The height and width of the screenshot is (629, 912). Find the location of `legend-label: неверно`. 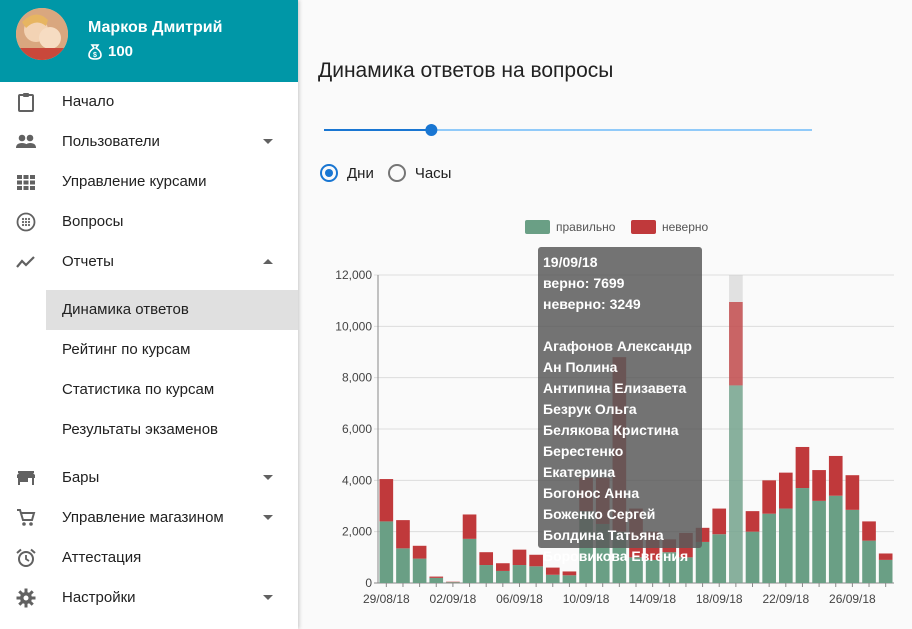

legend-label: неверно is located at coordinates (685, 227).